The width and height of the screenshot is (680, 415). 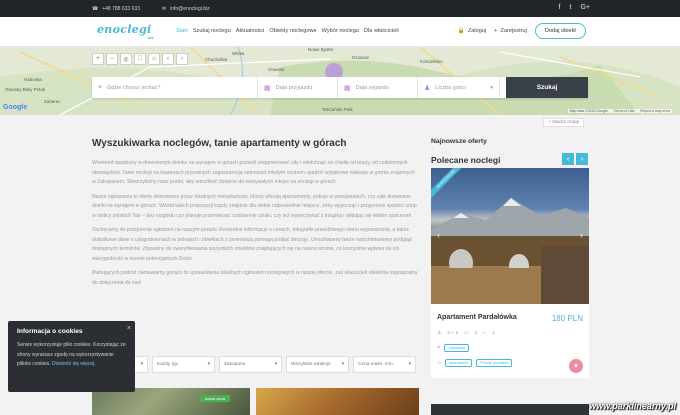 I want to click on carousel-arrows: ‹ ›, so click(x=575, y=159).